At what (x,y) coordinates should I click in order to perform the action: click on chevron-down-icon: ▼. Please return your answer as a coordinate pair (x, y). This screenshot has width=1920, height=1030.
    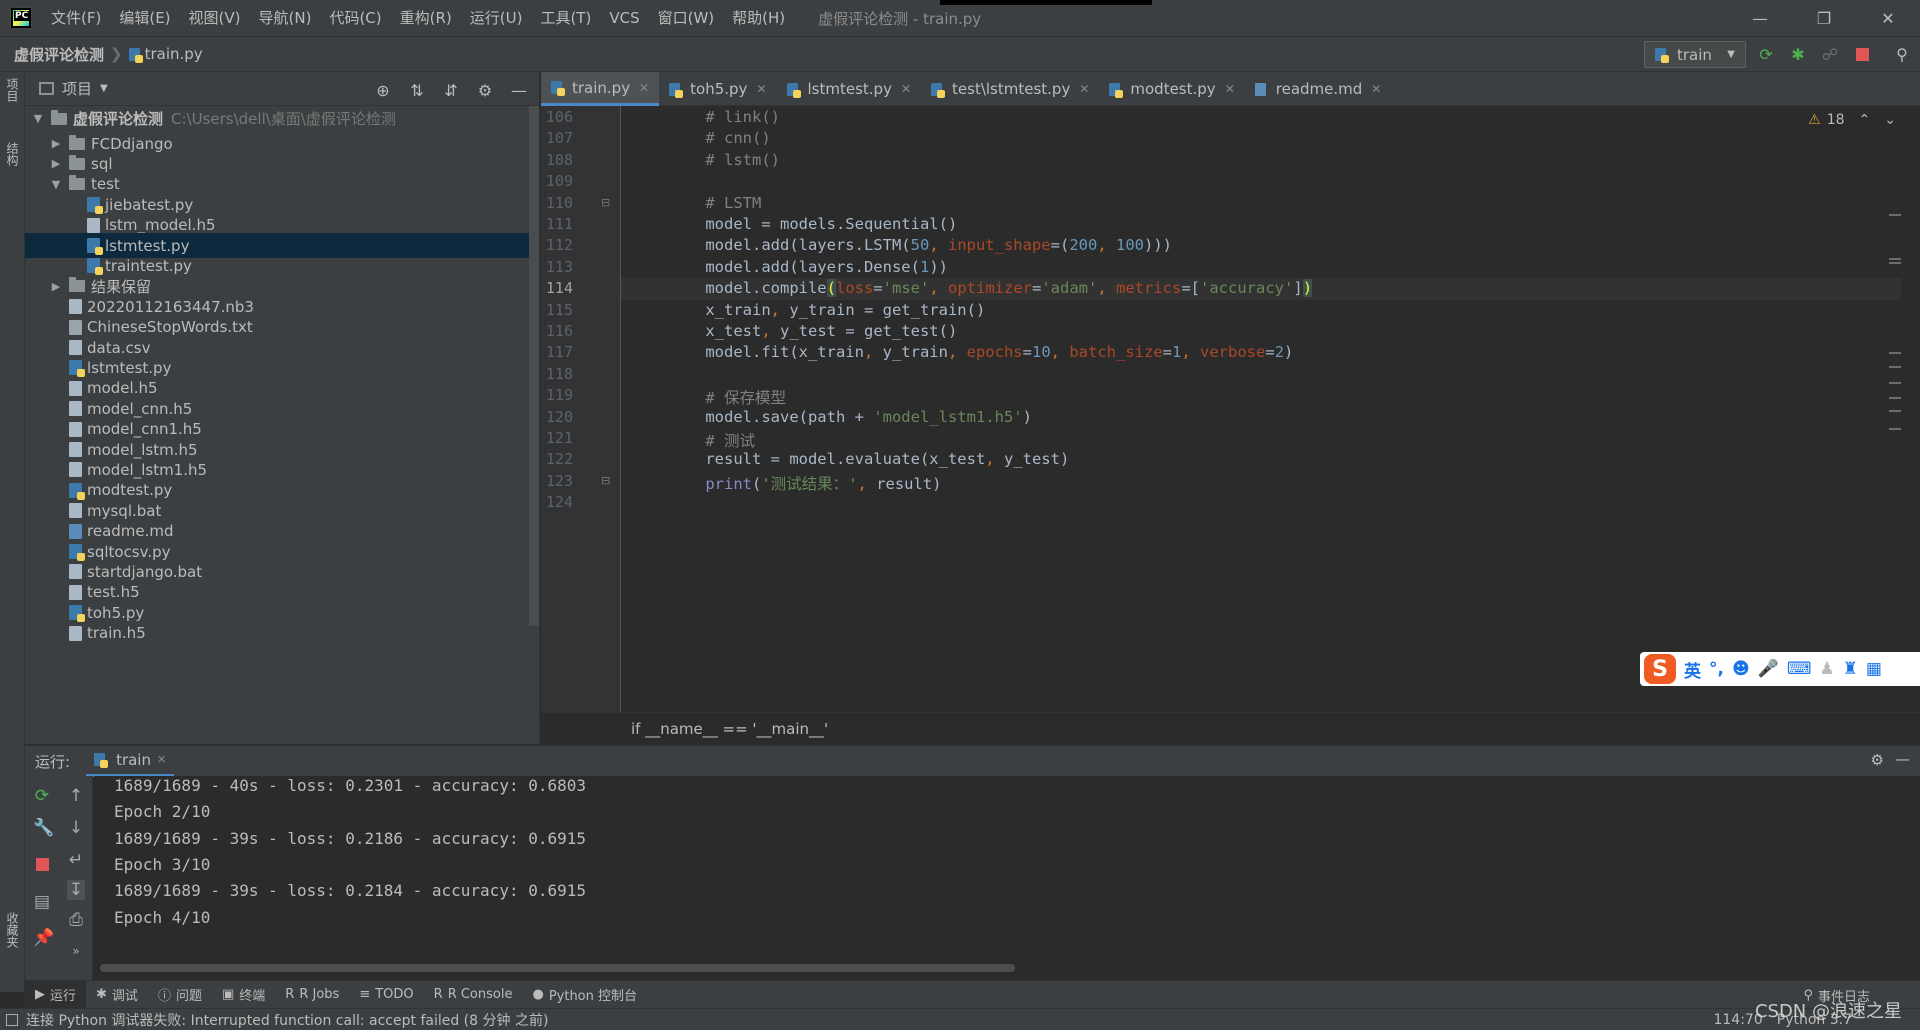
    Looking at the image, I should click on (104, 88).